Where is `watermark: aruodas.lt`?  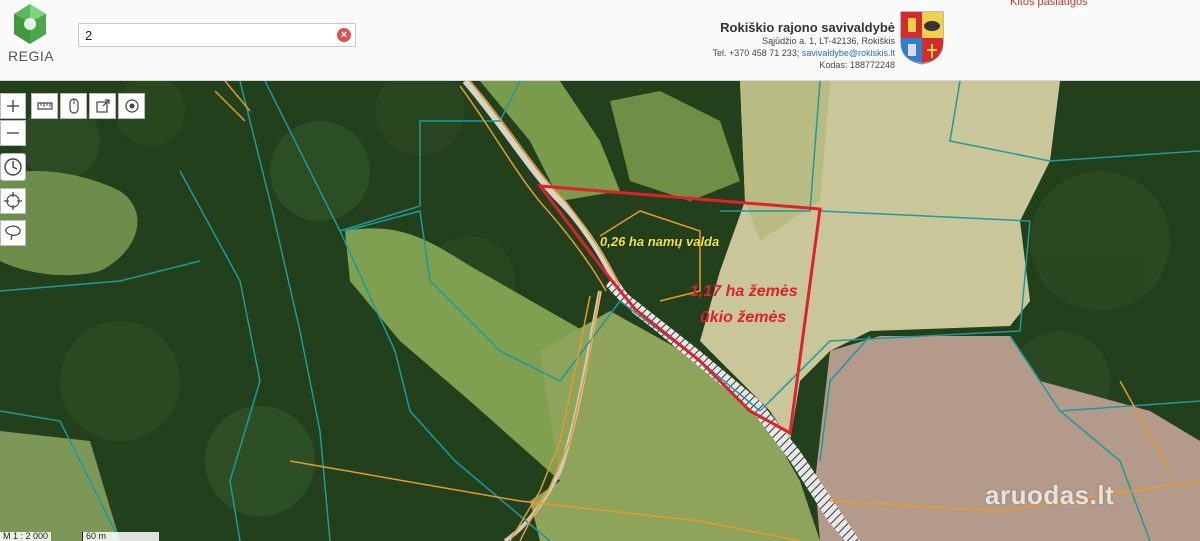 watermark: aruodas.lt is located at coordinates (1050, 495).